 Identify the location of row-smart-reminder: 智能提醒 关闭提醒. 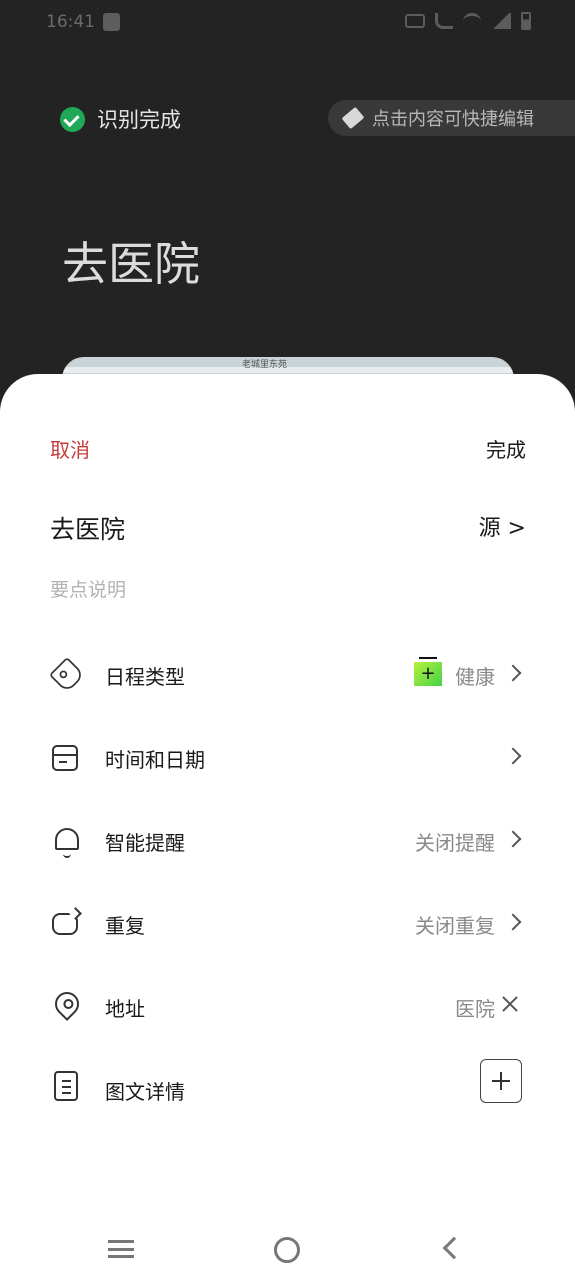
(287, 840).